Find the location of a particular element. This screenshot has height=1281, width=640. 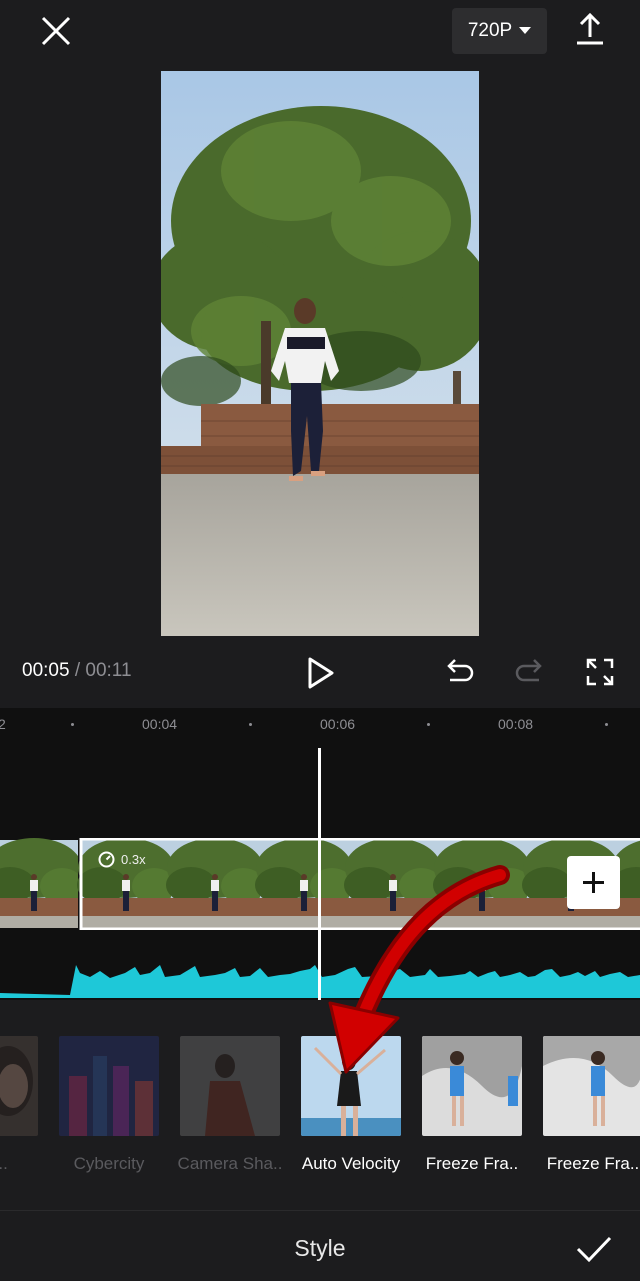

resolution-dropdown: 720P is located at coordinates (499, 31).